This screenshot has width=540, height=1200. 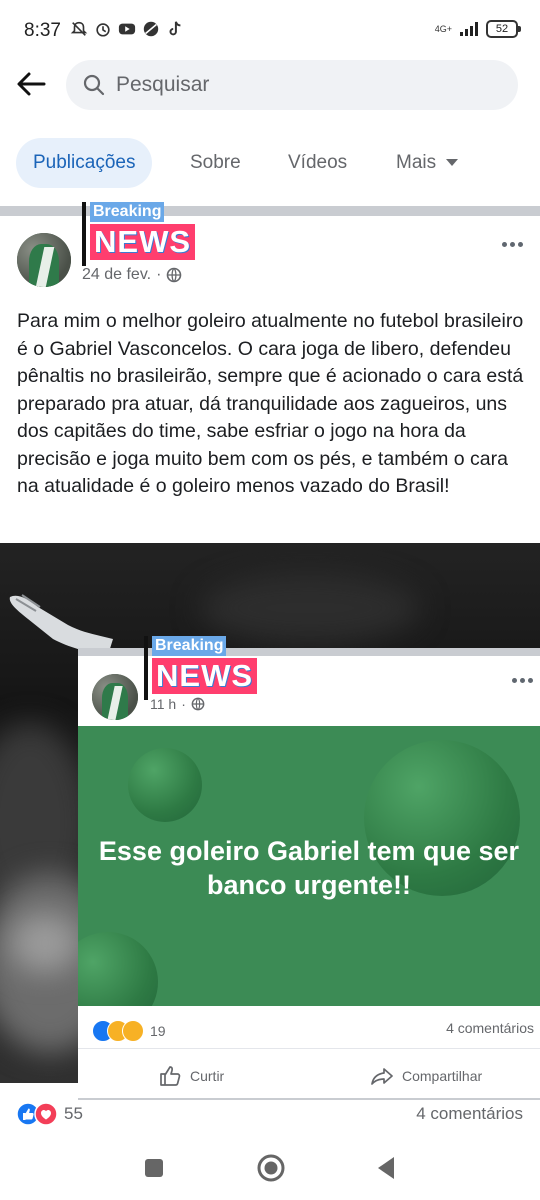 I want to click on breaking-news-badge: Breaking NEWS, so click(x=147, y=234).